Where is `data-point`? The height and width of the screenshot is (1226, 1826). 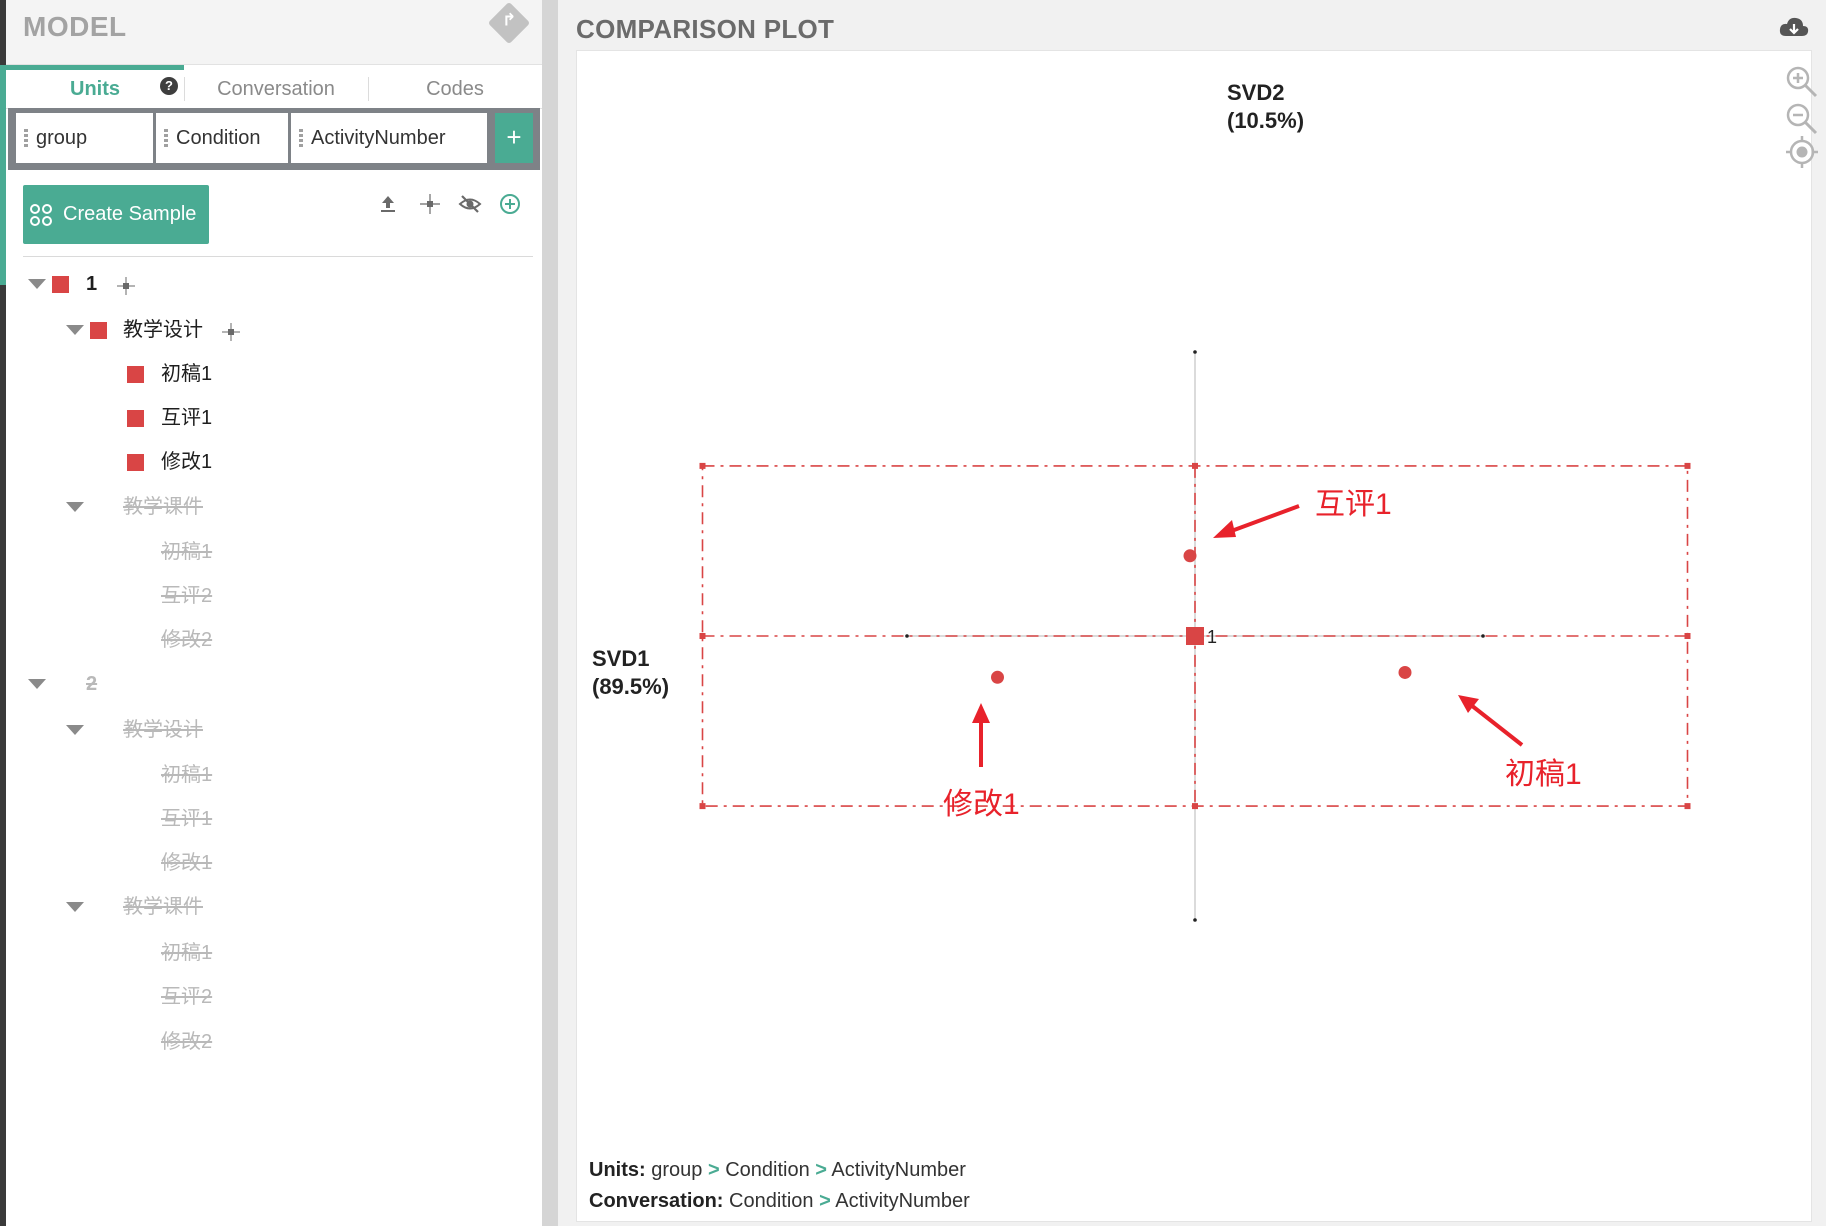
data-point is located at coordinates (997, 677).